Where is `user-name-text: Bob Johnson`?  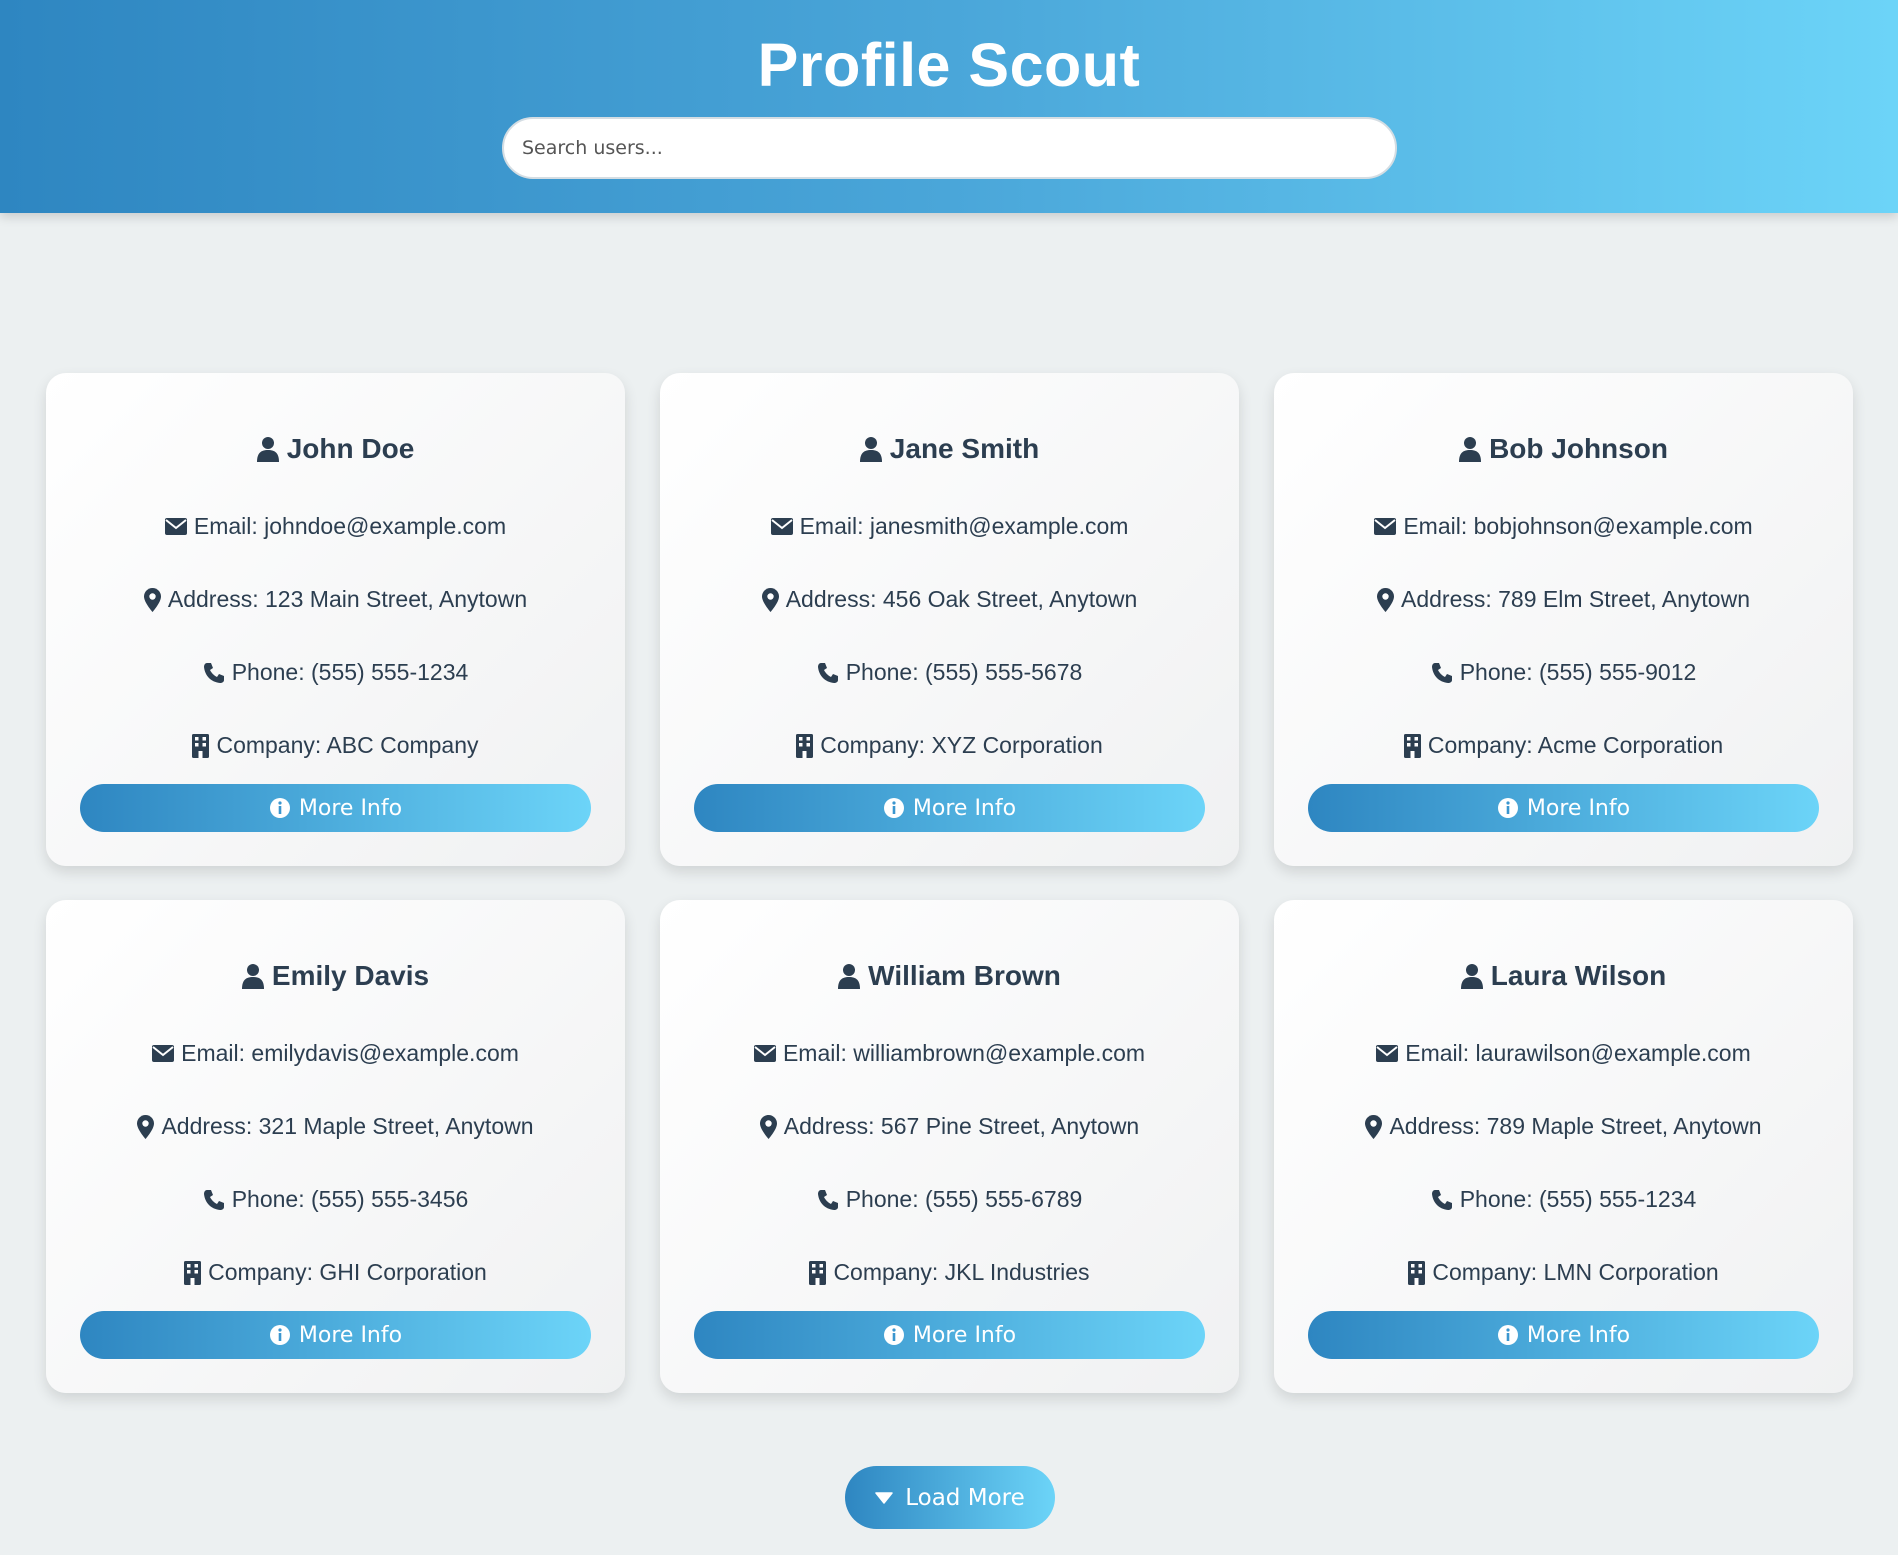
user-name-text: Bob Johnson is located at coordinates (1578, 448).